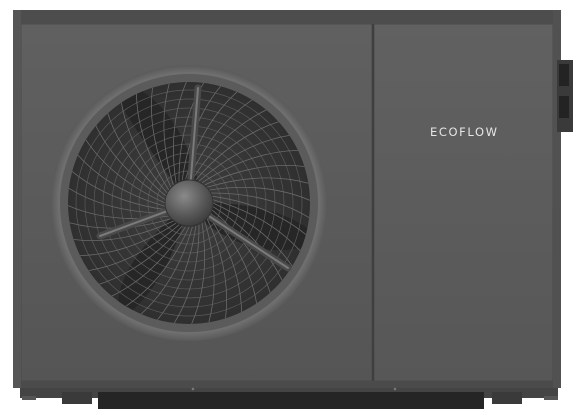 This screenshot has width=581, height=413. I want to click on pipe-connector-icon, so click(565, 96).